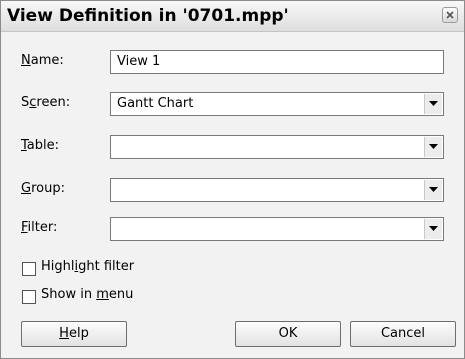 This screenshot has height=359, width=465. I want to click on group-label: Group:, so click(43, 188).